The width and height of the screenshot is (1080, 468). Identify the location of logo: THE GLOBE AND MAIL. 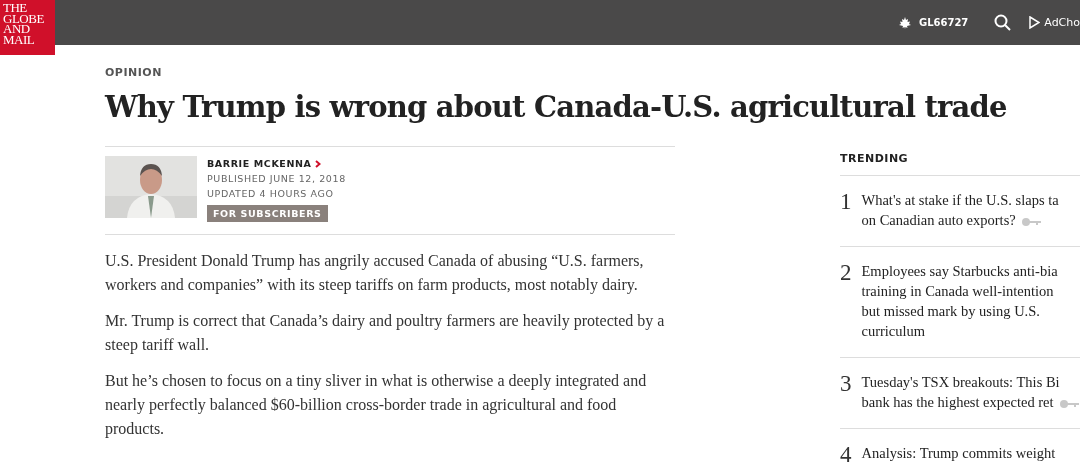
(27, 27).